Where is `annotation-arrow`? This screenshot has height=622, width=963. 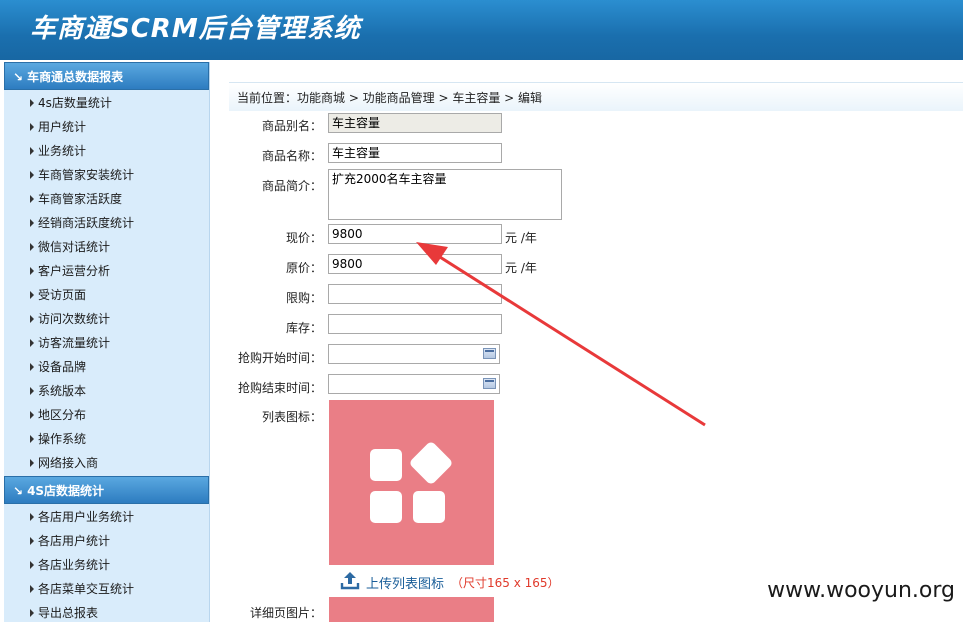
annotation-arrow is located at coordinates (561, 334).